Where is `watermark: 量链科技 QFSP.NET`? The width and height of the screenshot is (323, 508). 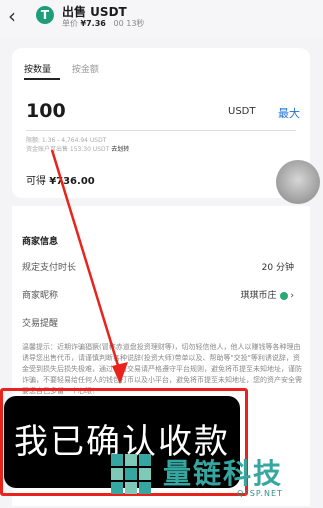 watermark: 量链科技 QFSP.NET is located at coordinates (213, 476).